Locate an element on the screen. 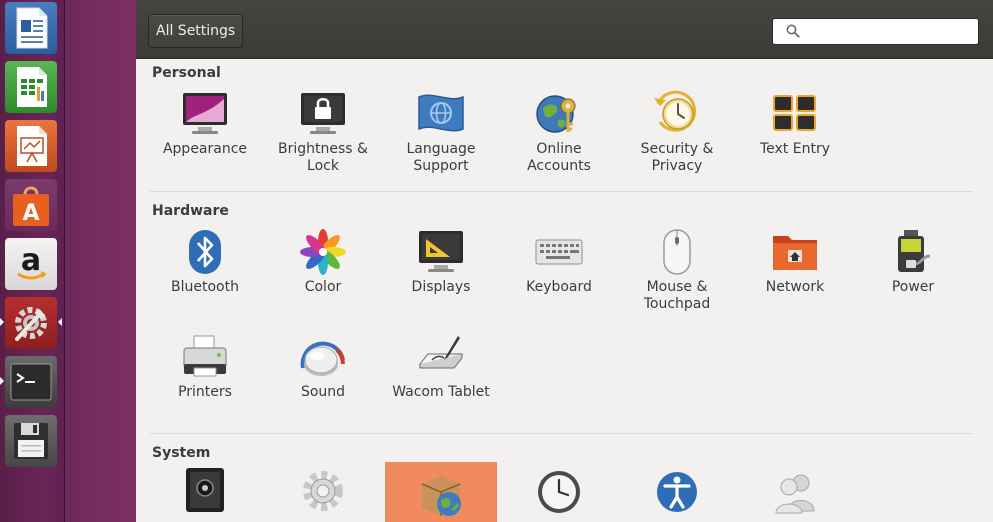 The width and height of the screenshot is (993, 522). software-updates-icon is located at coordinates (441, 496).